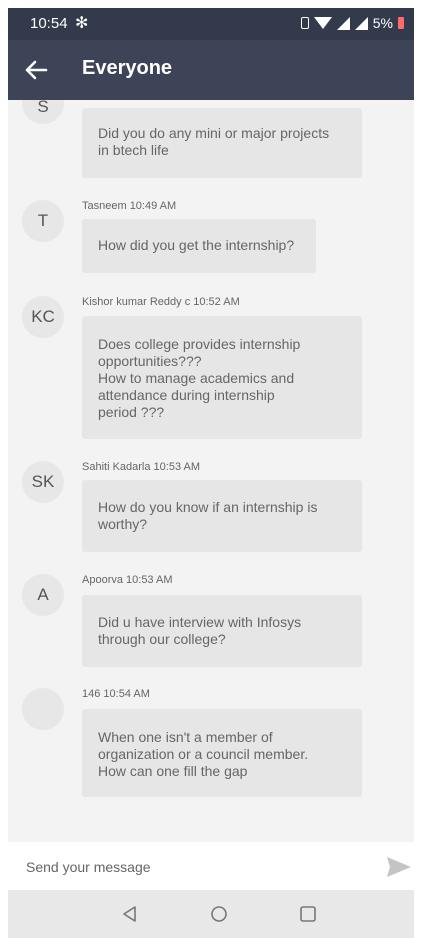  I want to click on avatar: S, so click(43, 112).